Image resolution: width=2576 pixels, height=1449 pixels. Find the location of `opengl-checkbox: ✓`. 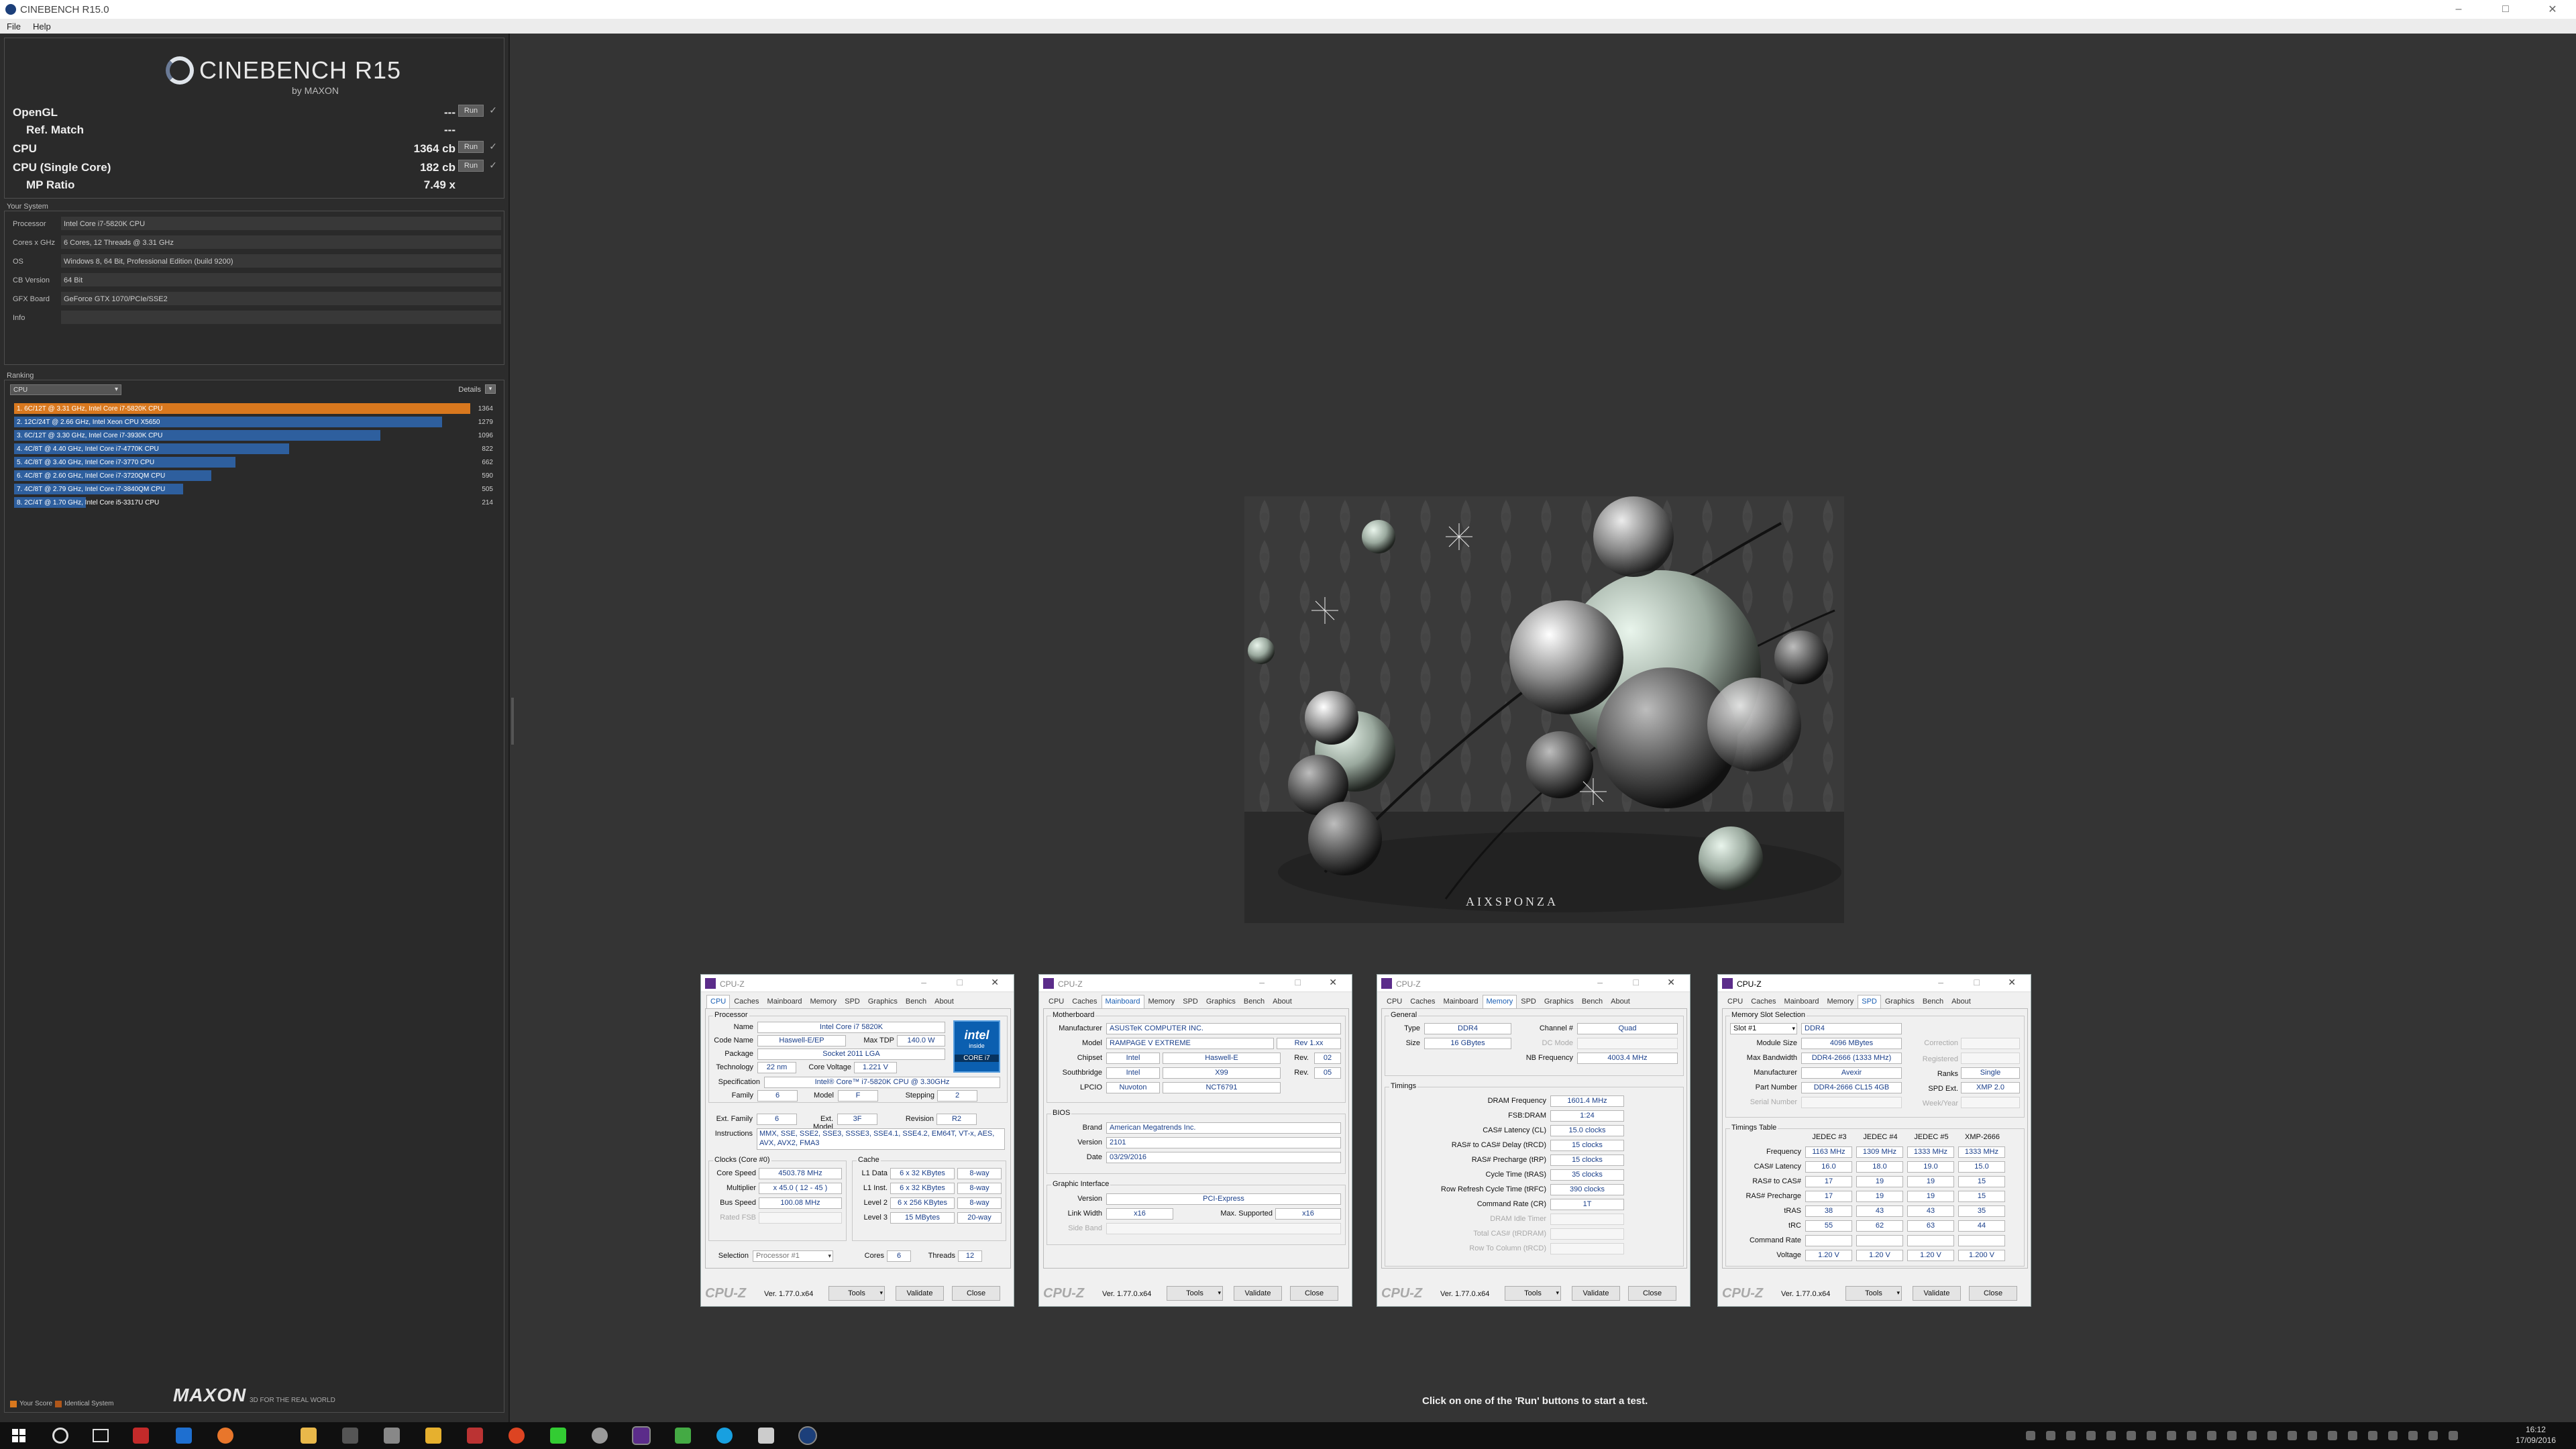

opengl-checkbox: ✓ is located at coordinates (493, 110).